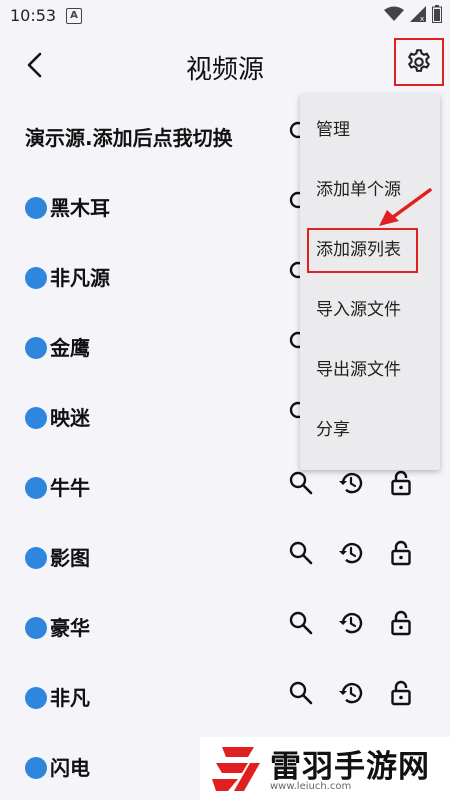 The height and width of the screenshot is (800, 450). I want to click on watermark-url: www.leiuch.com, so click(311, 786).